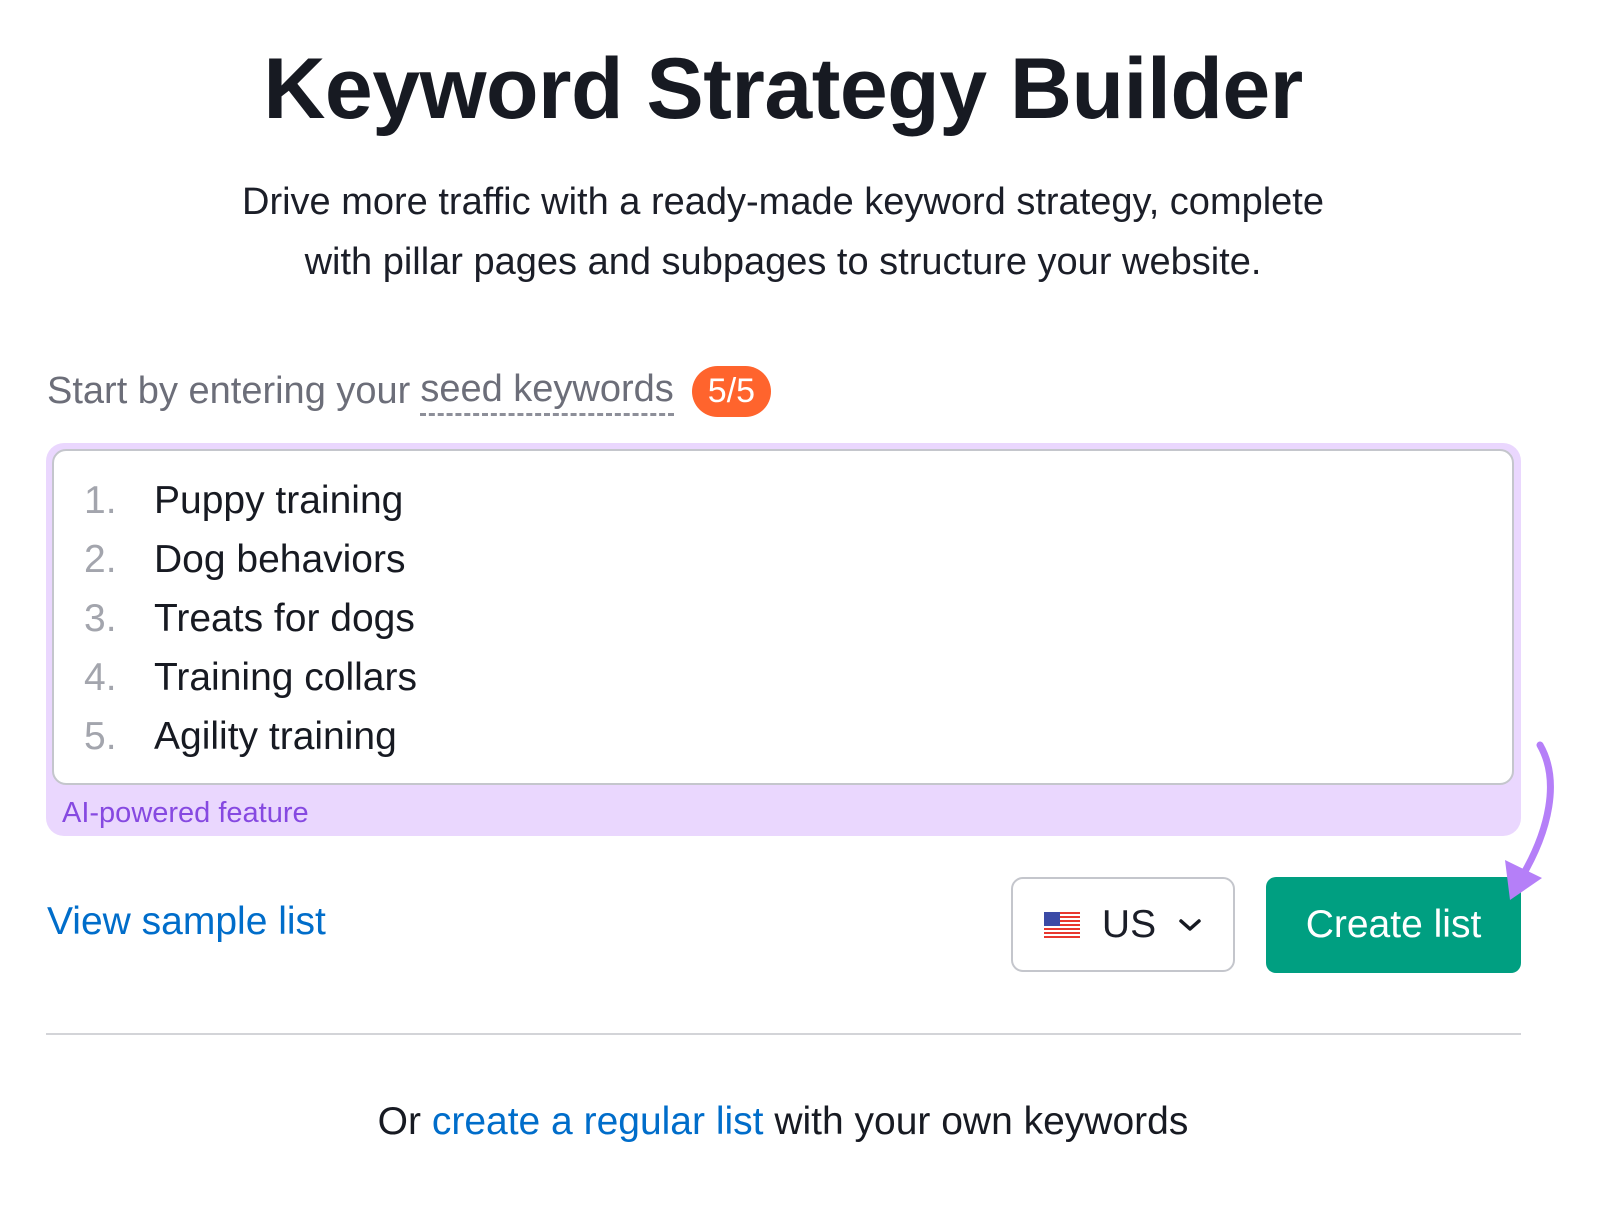  I want to click on keyword-text: Training collars, so click(285, 677).